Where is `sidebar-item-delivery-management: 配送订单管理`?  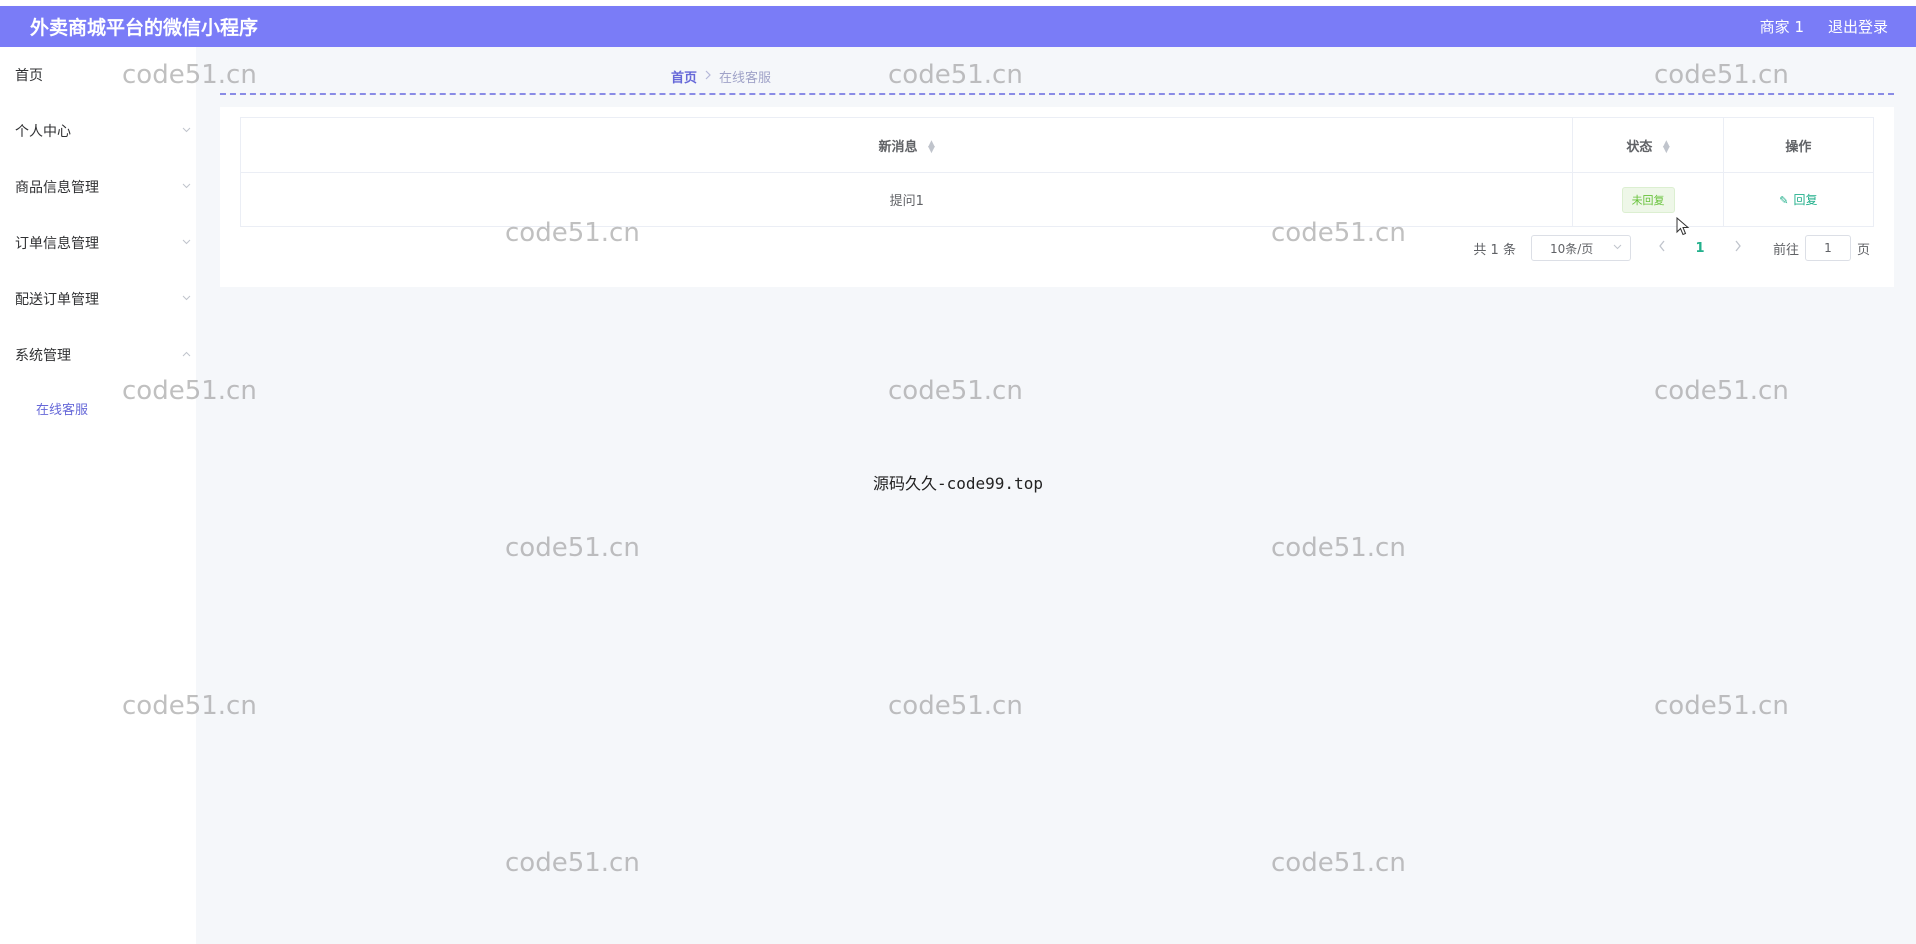 sidebar-item-delivery-management: 配送订单管理 is located at coordinates (98, 299).